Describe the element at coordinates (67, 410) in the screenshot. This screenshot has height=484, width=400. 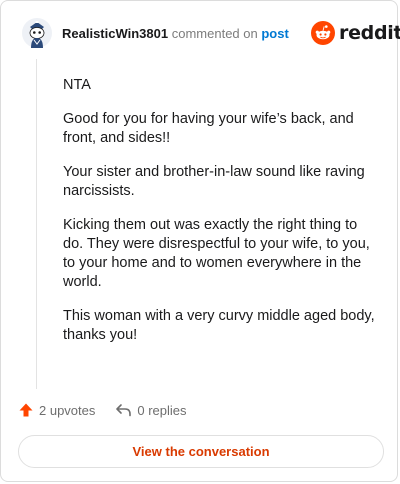
I see `upvote-count: 2 upvotes` at that location.